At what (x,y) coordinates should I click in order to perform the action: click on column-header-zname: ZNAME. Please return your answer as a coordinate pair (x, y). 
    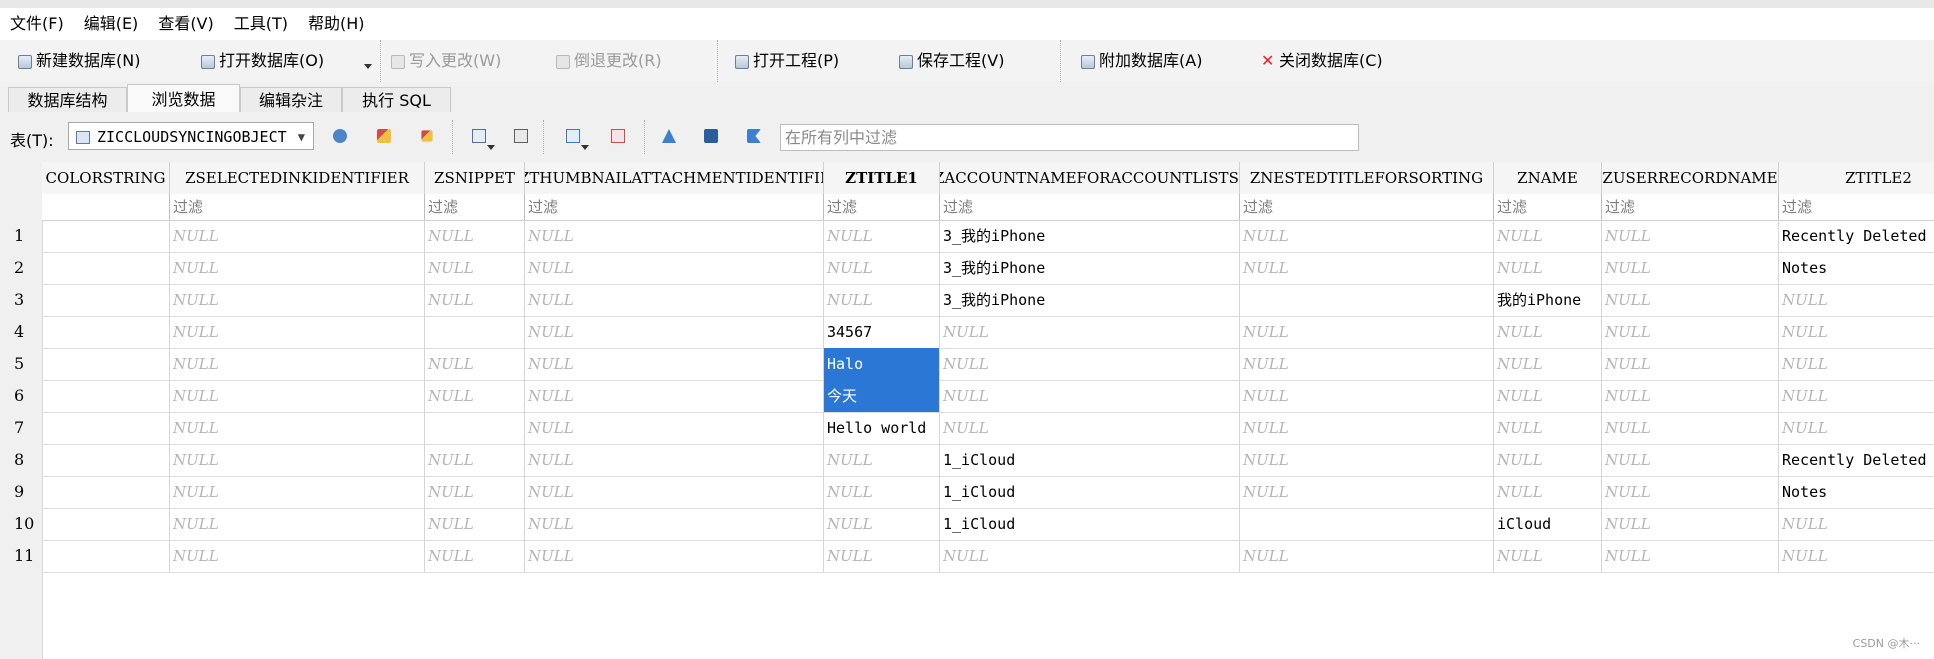
    Looking at the image, I should click on (1548, 178).